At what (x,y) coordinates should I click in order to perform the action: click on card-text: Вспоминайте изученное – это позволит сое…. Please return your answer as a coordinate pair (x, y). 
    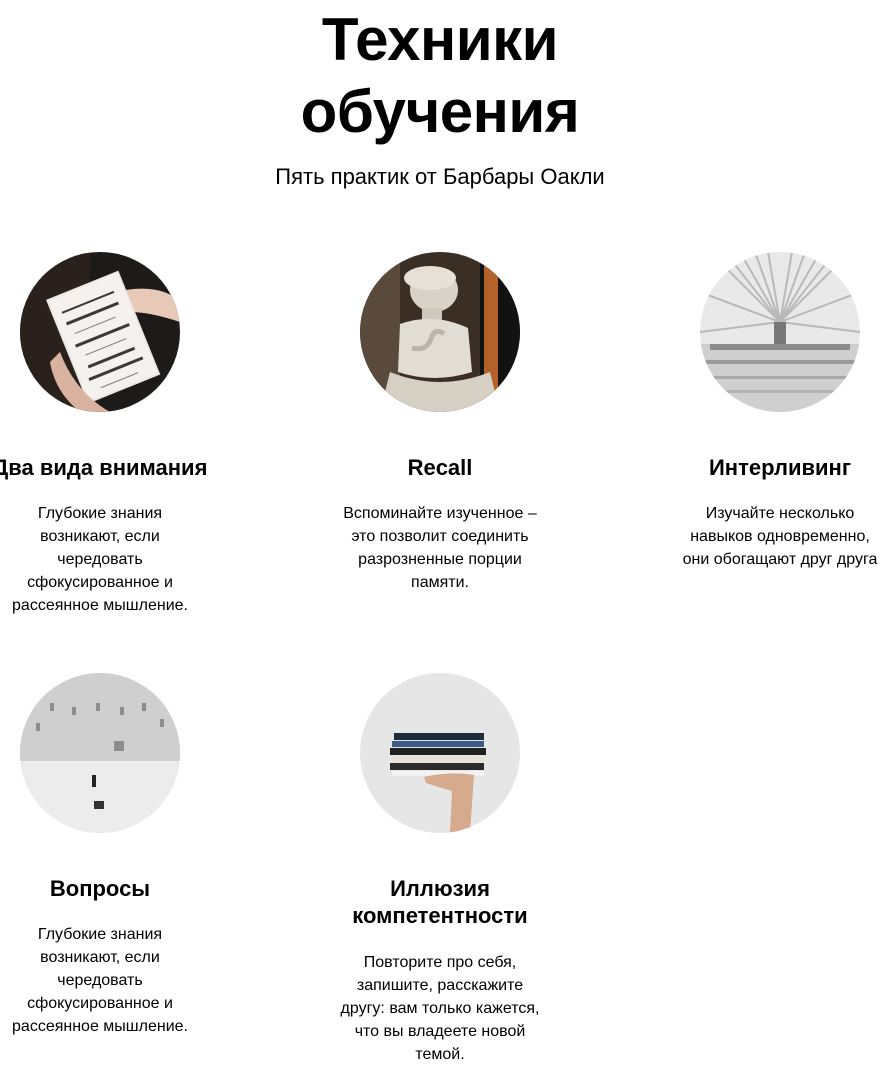
    Looking at the image, I should click on (440, 548).